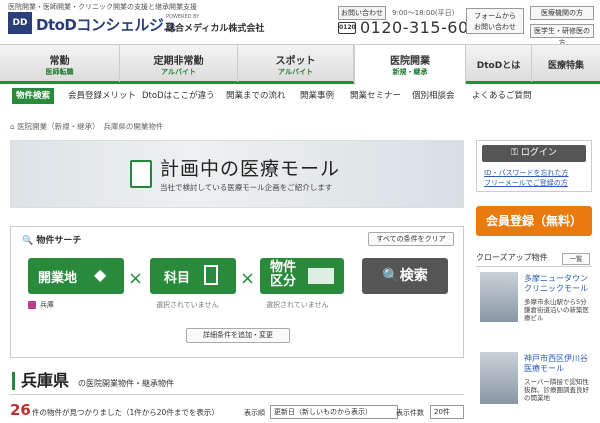 The width and height of the screenshot is (600, 423). Describe the element at coordinates (283, 281) in the screenshot. I see `type-label-line2: 区分` at that location.